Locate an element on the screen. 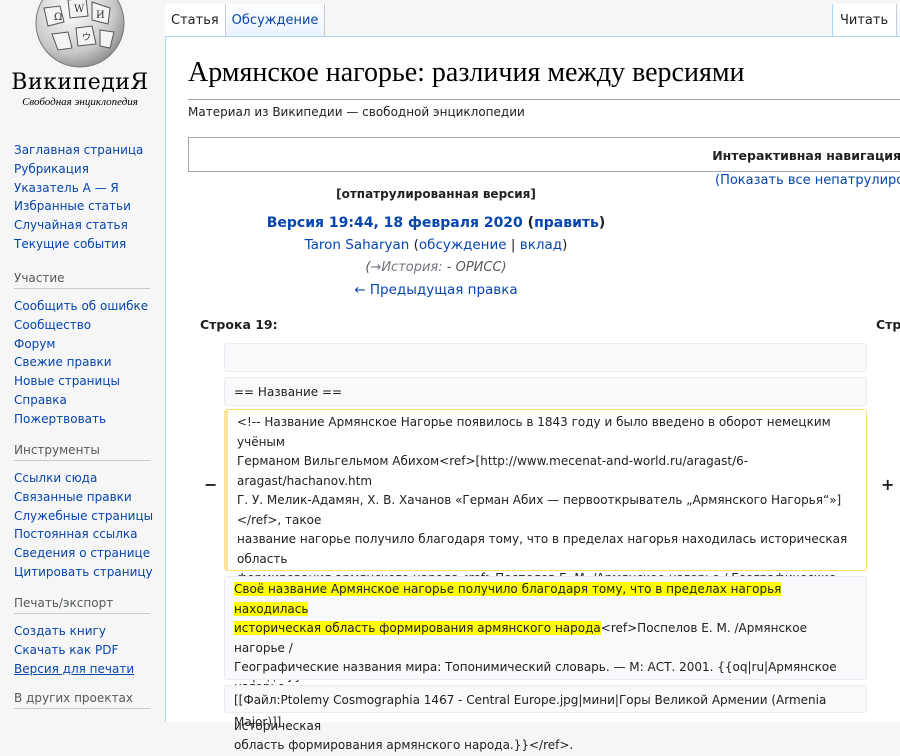 The height and width of the screenshot is (756, 900). portlet-heading: Печать/экспорт is located at coordinates (82, 605).